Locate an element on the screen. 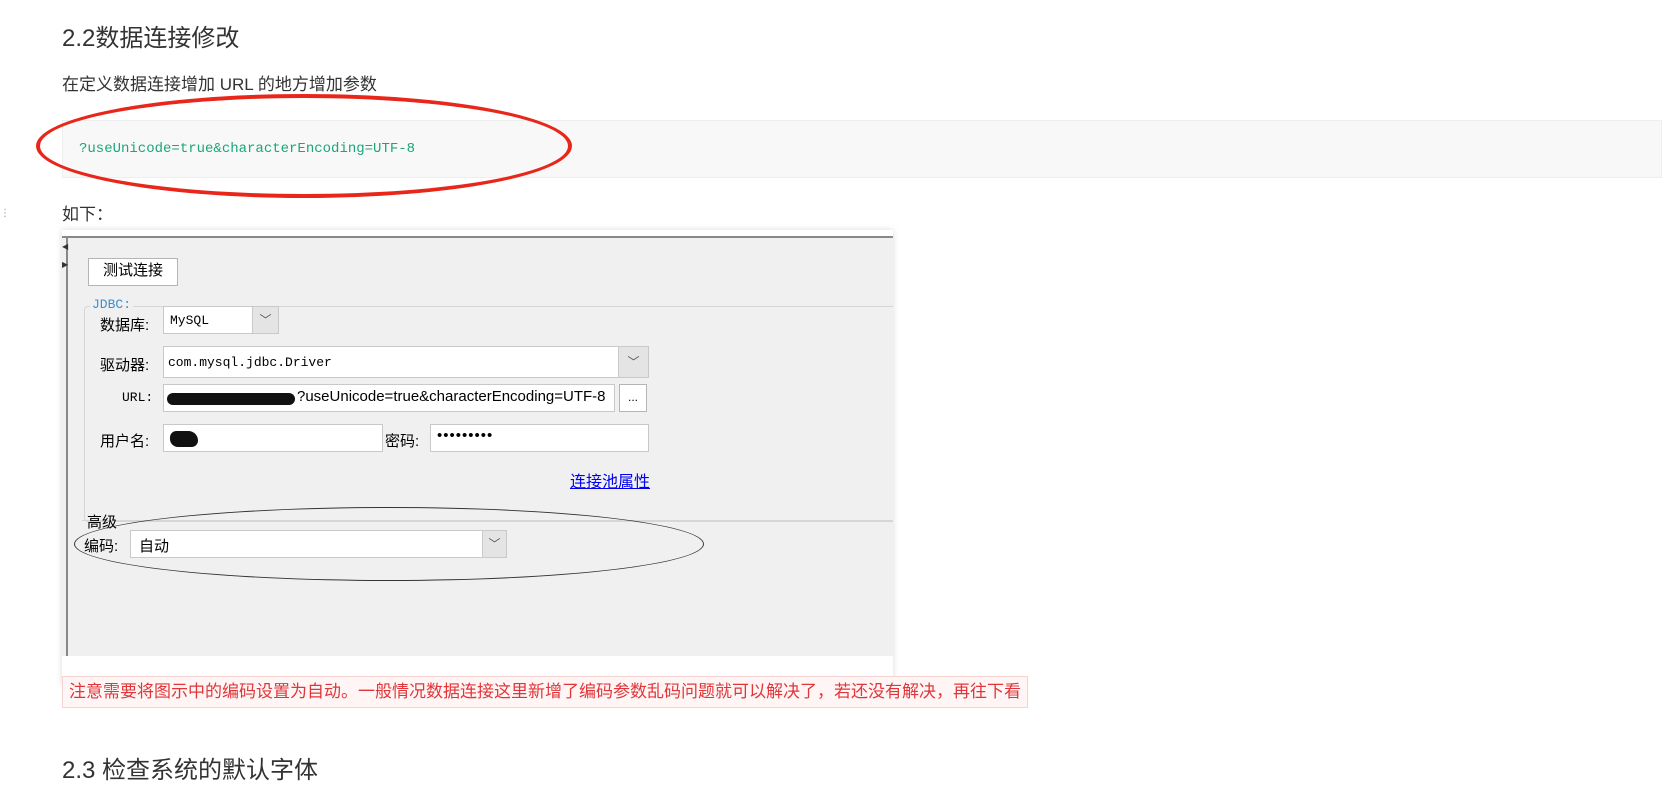 Image resolution: width=1662 pixels, height=810 pixels. database-label: 数据库: is located at coordinates (125, 325).